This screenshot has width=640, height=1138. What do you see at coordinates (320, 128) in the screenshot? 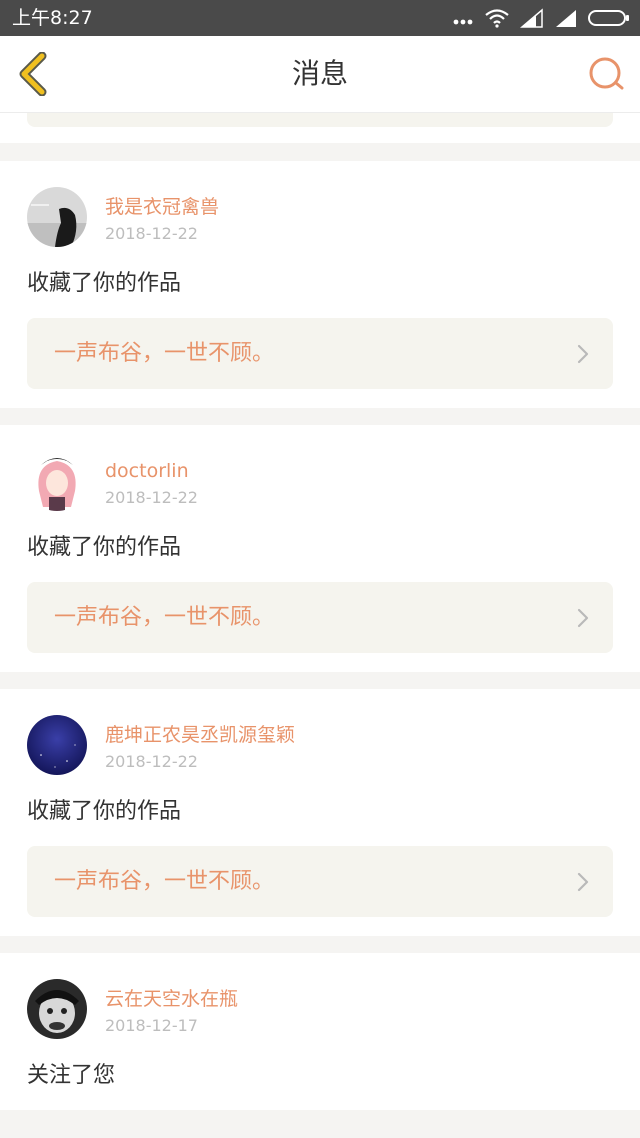
I see `partial-message-card` at bounding box center [320, 128].